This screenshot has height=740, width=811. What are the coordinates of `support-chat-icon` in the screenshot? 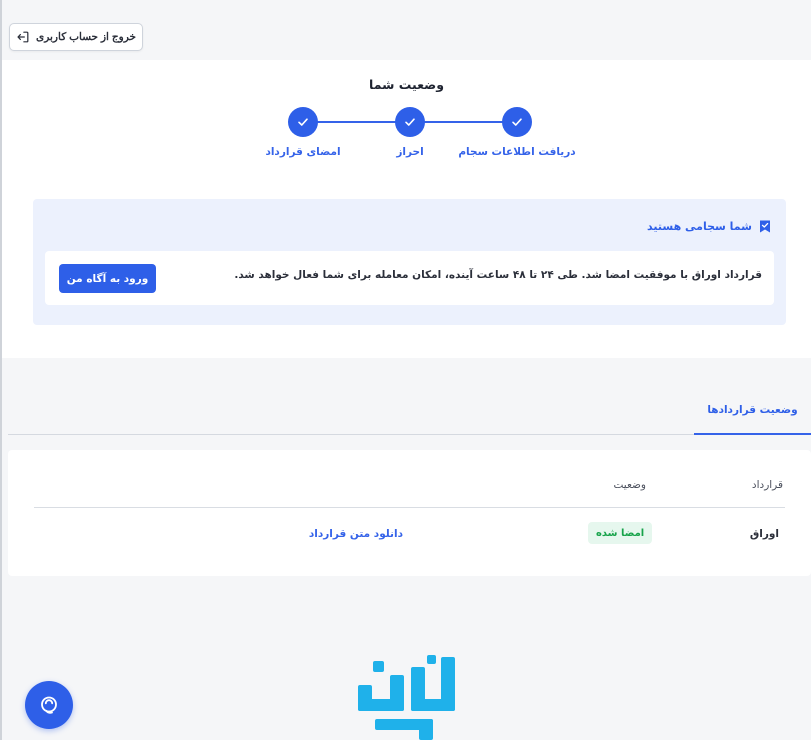 It's located at (49, 705).